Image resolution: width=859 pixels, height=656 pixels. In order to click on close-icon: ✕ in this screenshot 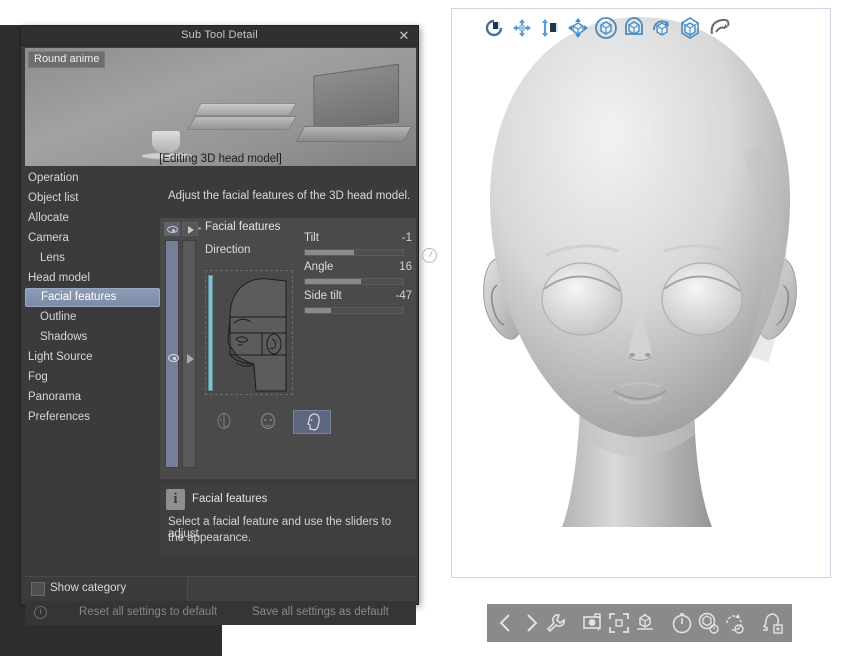, I will do `click(404, 36)`.